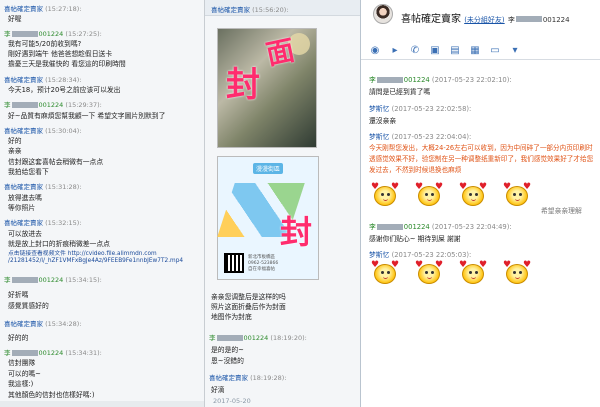 The image size is (600, 407). I want to click on timestamp: (2017-05-23 22:05:03):, so click(431, 255).